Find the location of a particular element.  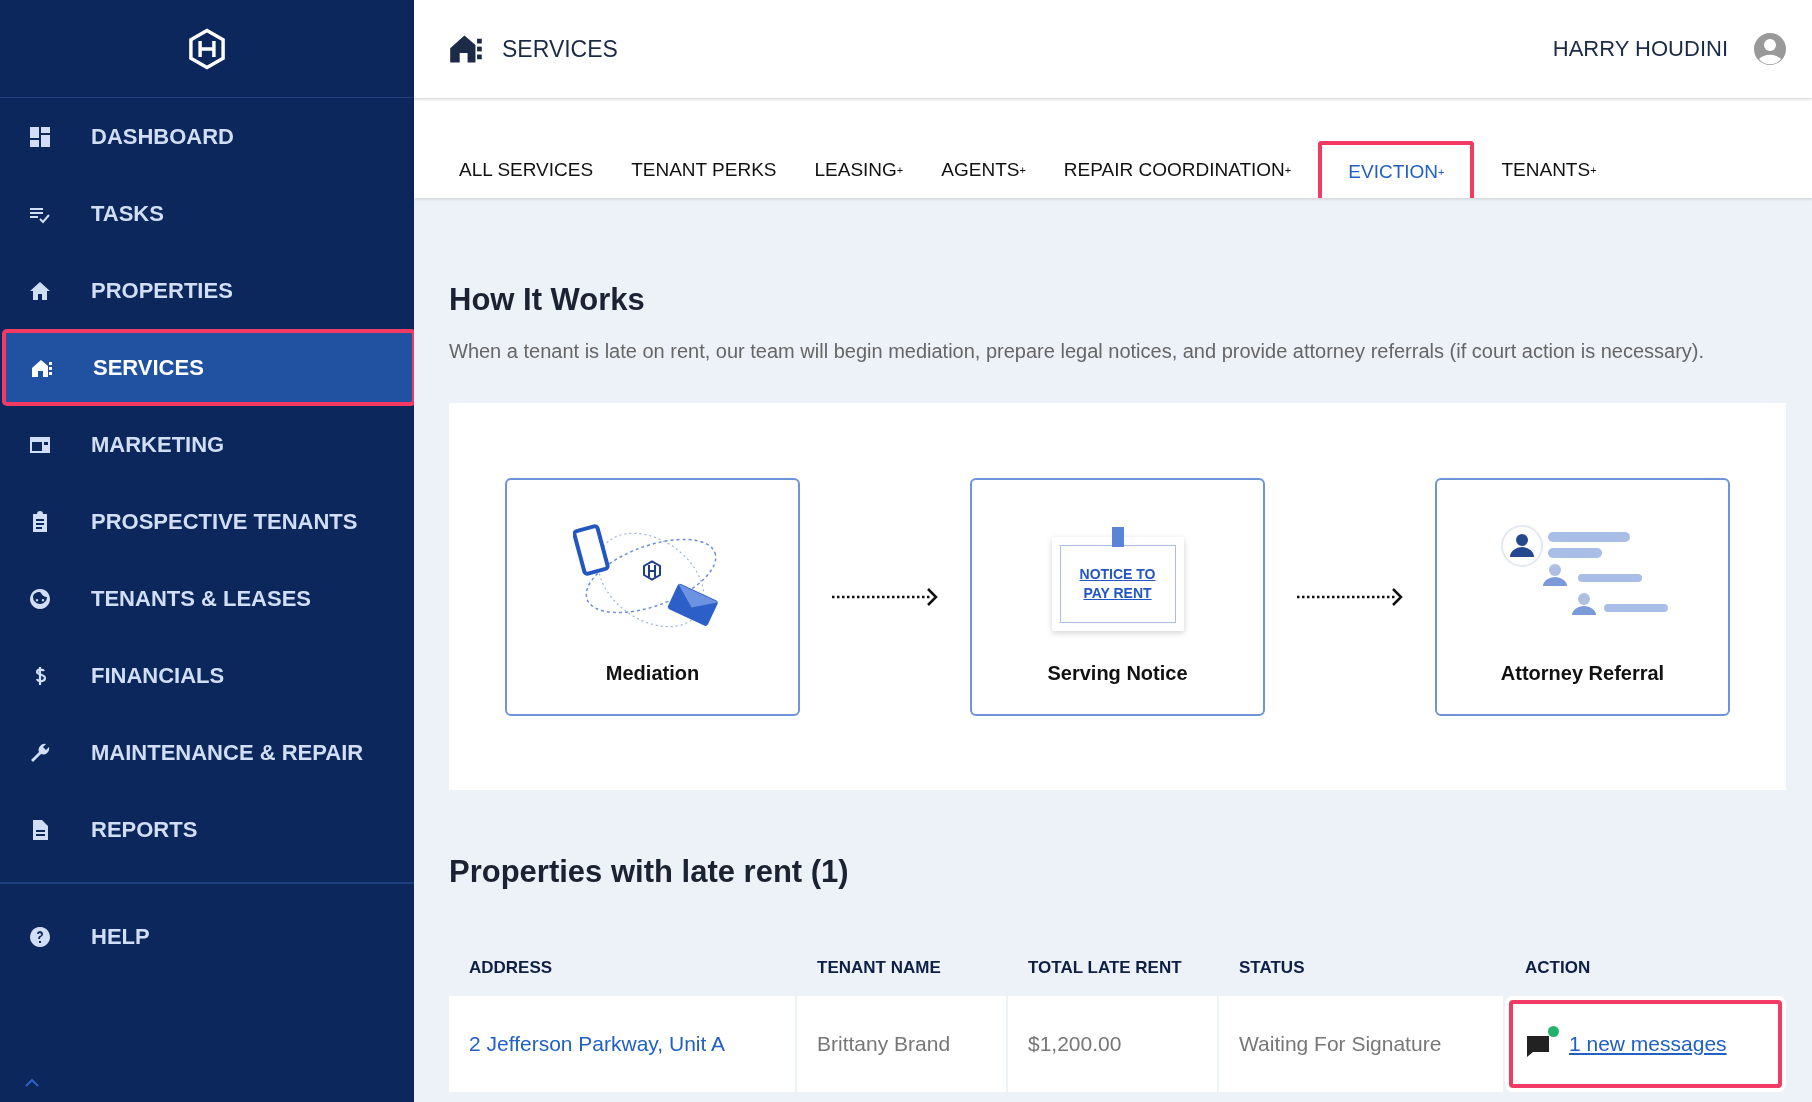

sidebar-item: REPORTS is located at coordinates (207, 829).